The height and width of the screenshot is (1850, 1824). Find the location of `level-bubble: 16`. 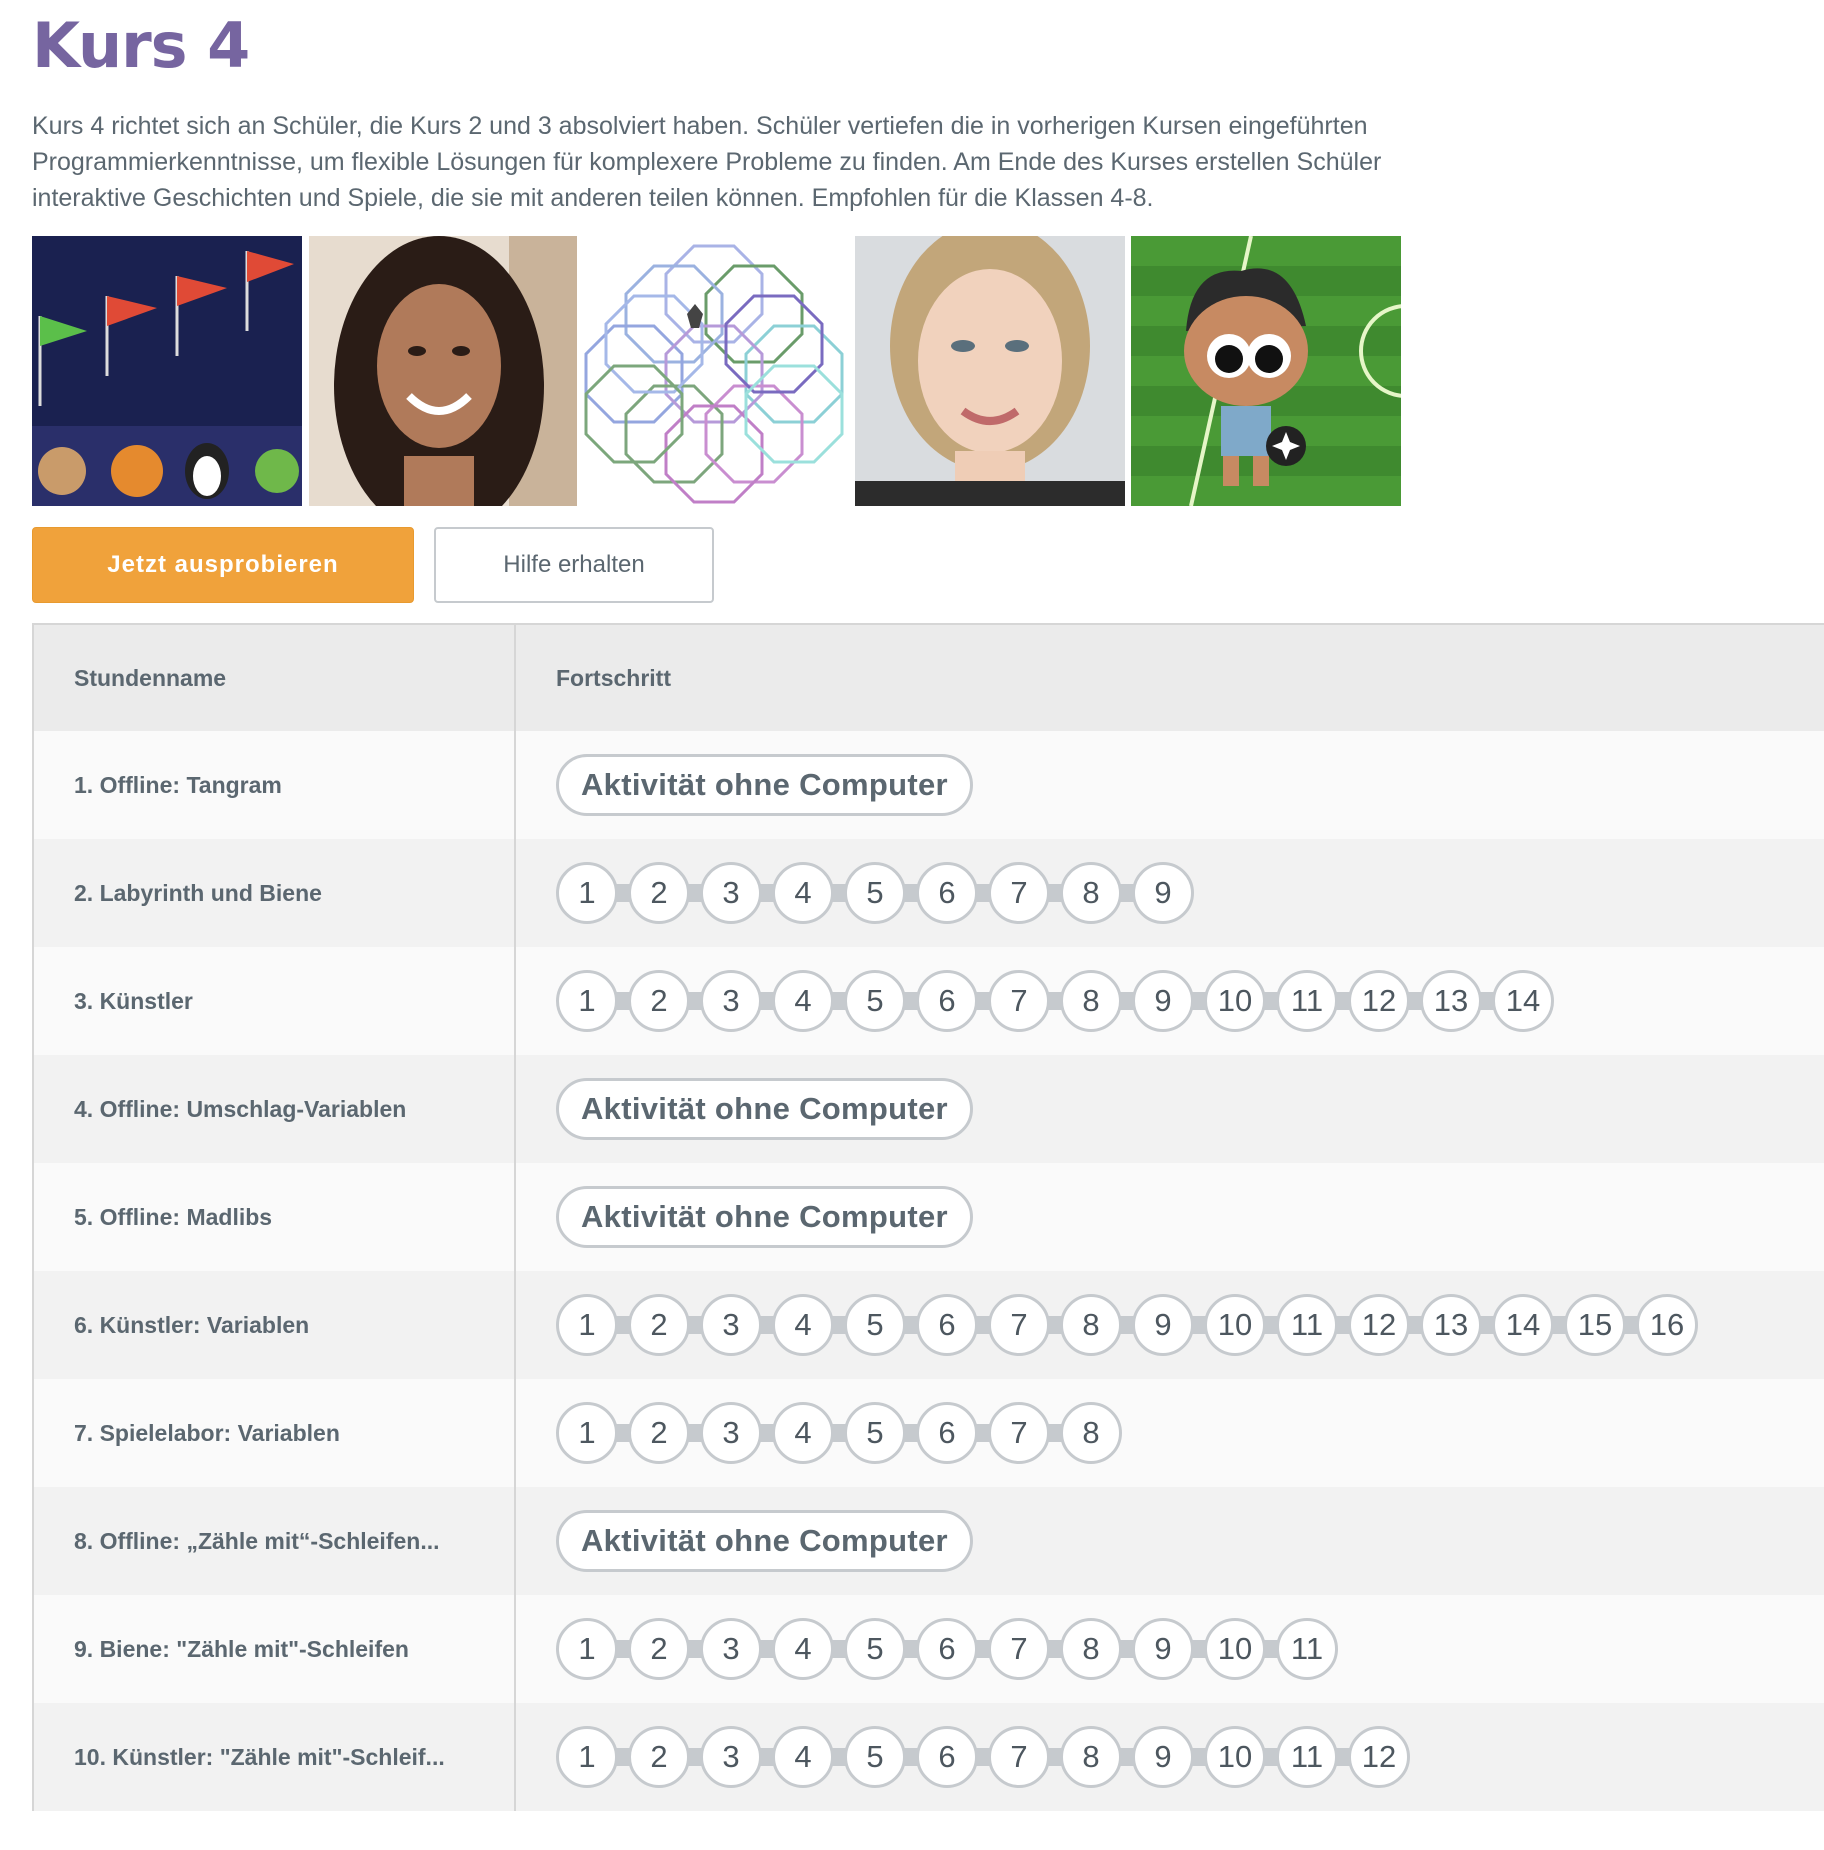

level-bubble: 16 is located at coordinates (1667, 1325).